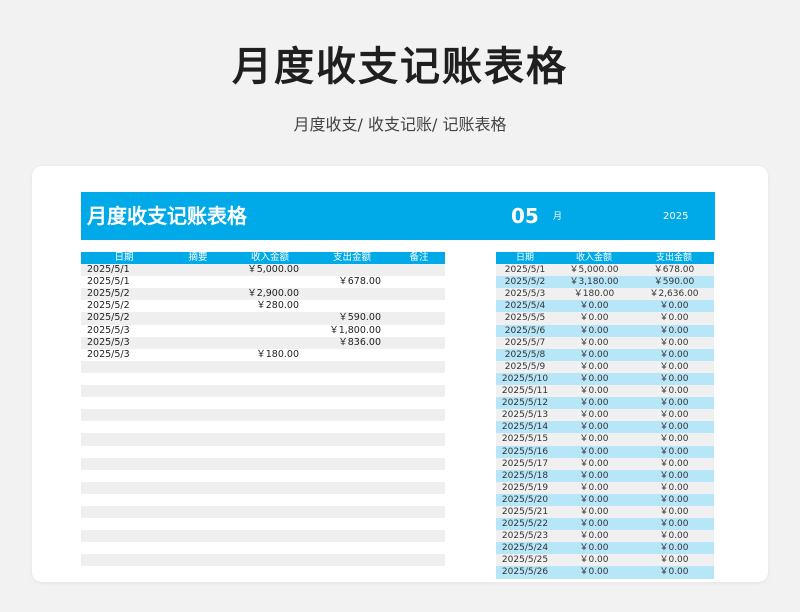 This screenshot has width=800, height=612. I want to click on summary-row: 2025/5/5 ￥0.00 ￥0.00, so click(605, 318).